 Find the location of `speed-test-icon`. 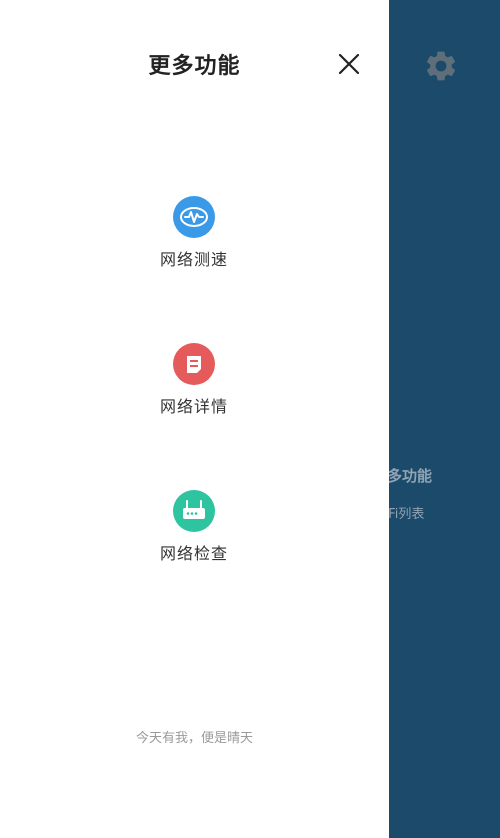

speed-test-icon is located at coordinates (194, 217).